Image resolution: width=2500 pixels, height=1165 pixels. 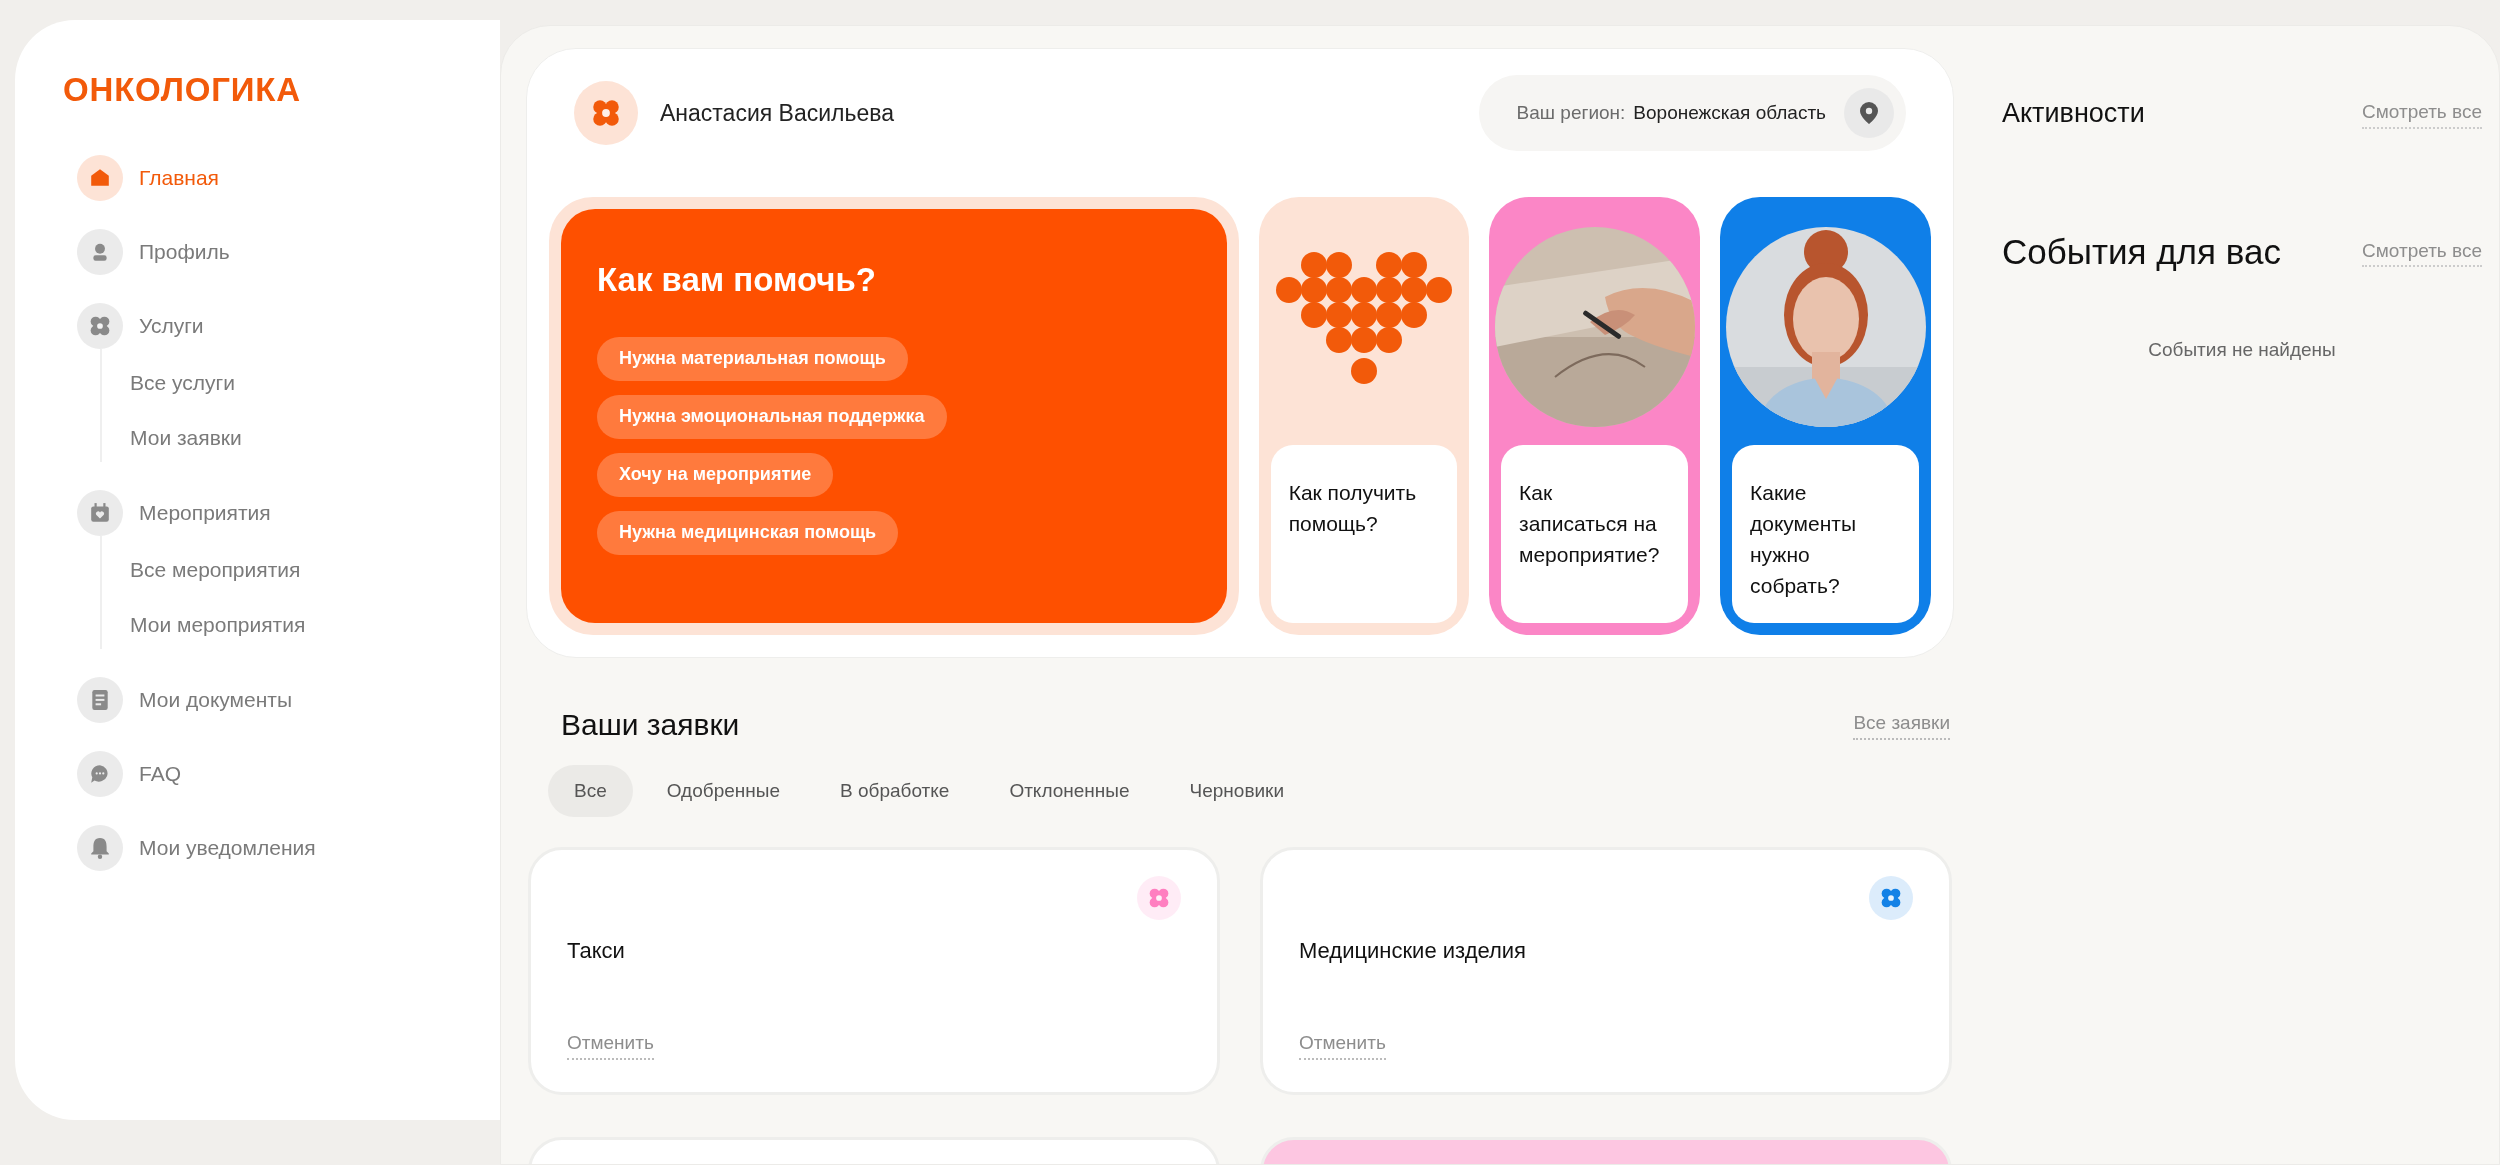 I want to click on sidebar-item: Профиль, so click(x=281, y=251).